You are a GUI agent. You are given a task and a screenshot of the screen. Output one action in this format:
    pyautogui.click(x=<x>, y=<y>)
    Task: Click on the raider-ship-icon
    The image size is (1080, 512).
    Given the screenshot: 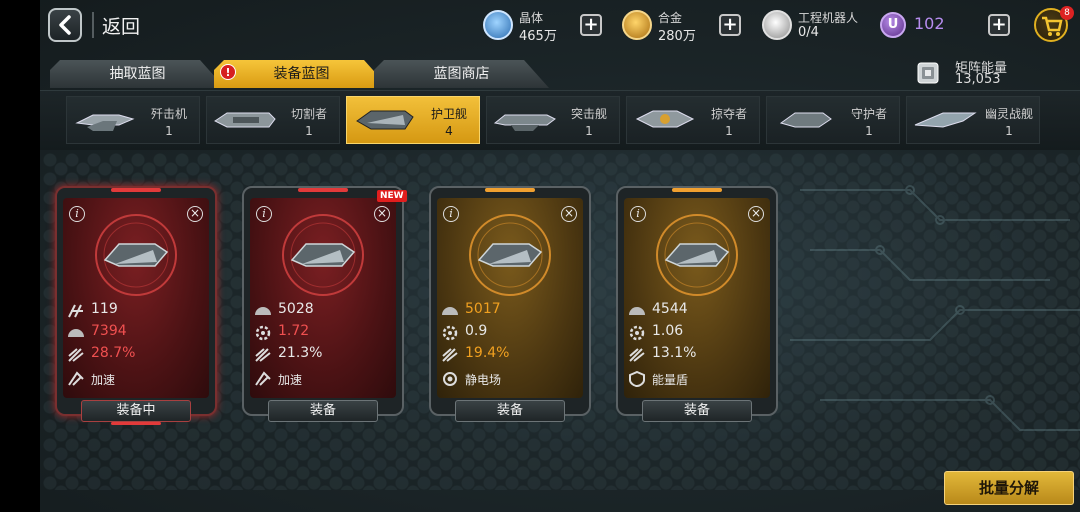 What is the action you would take?
    pyautogui.click(x=665, y=119)
    